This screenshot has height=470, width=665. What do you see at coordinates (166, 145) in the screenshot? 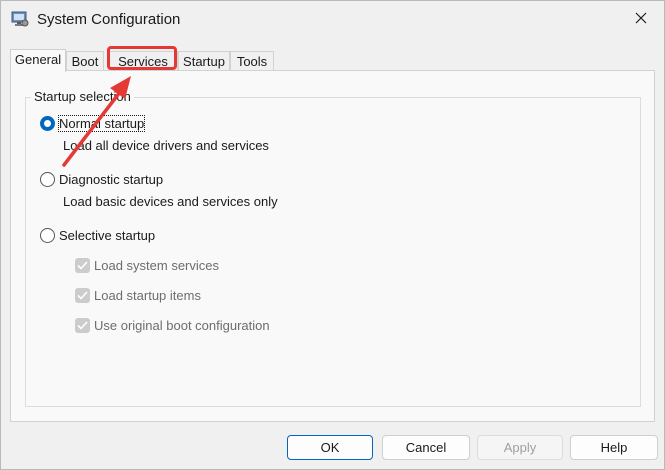
I see `normal-startup-description: Load all device drivers and services` at bounding box center [166, 145].